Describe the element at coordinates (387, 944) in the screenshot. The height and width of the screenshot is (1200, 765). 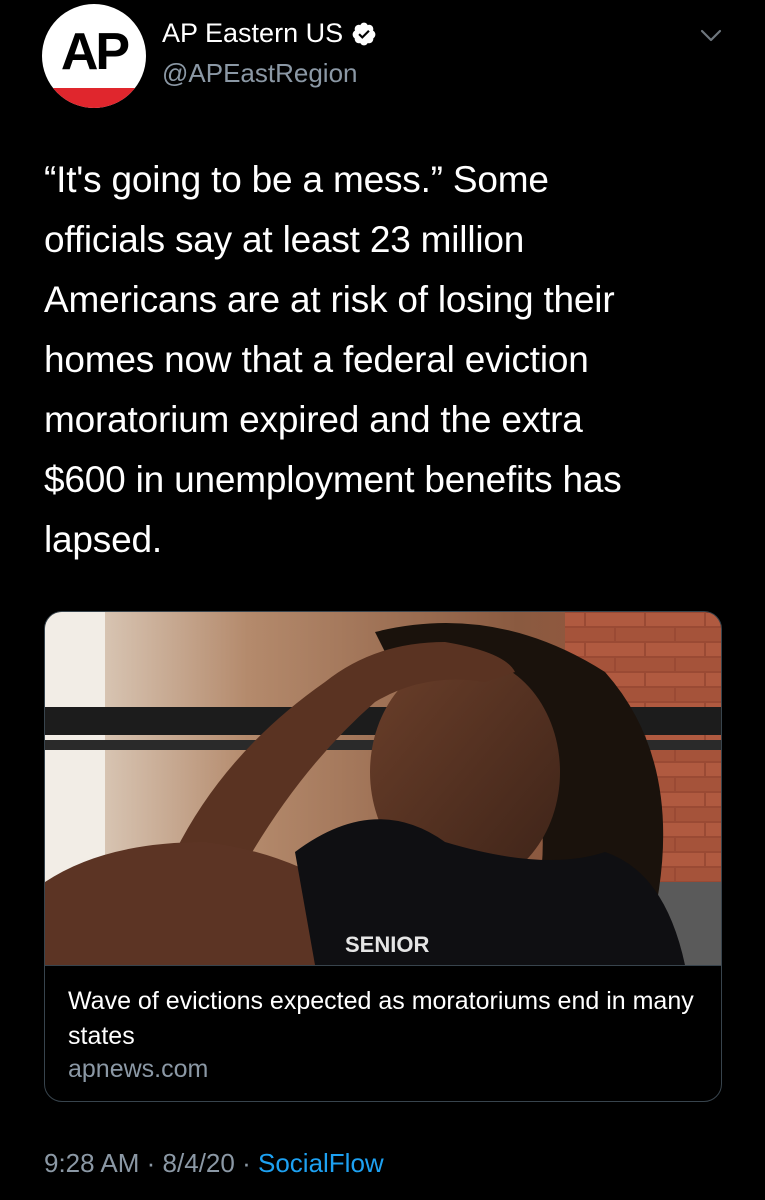
I see `shirt-text: SENIOR` at that location.